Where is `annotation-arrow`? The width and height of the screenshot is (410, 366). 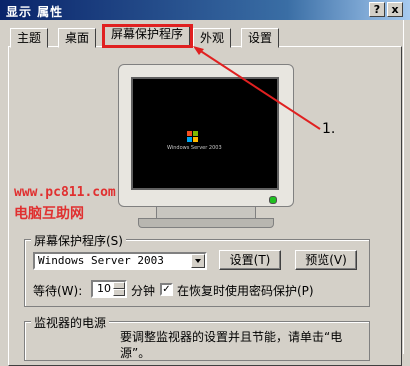
annotation-arrow is located at coordinates (257, 88).